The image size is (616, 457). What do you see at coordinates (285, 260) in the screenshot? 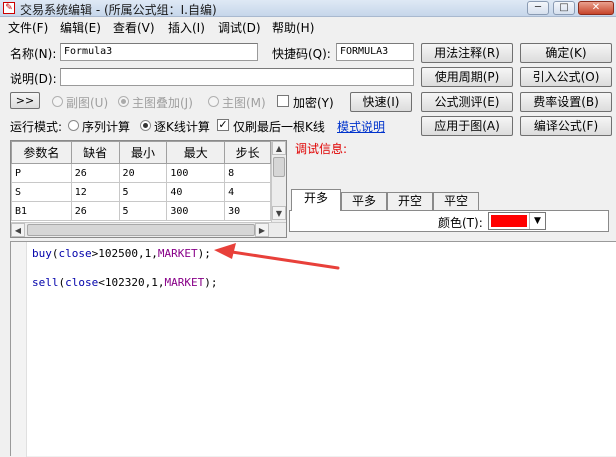
I see `arrow-shaft` at bounding box center [285, 260].